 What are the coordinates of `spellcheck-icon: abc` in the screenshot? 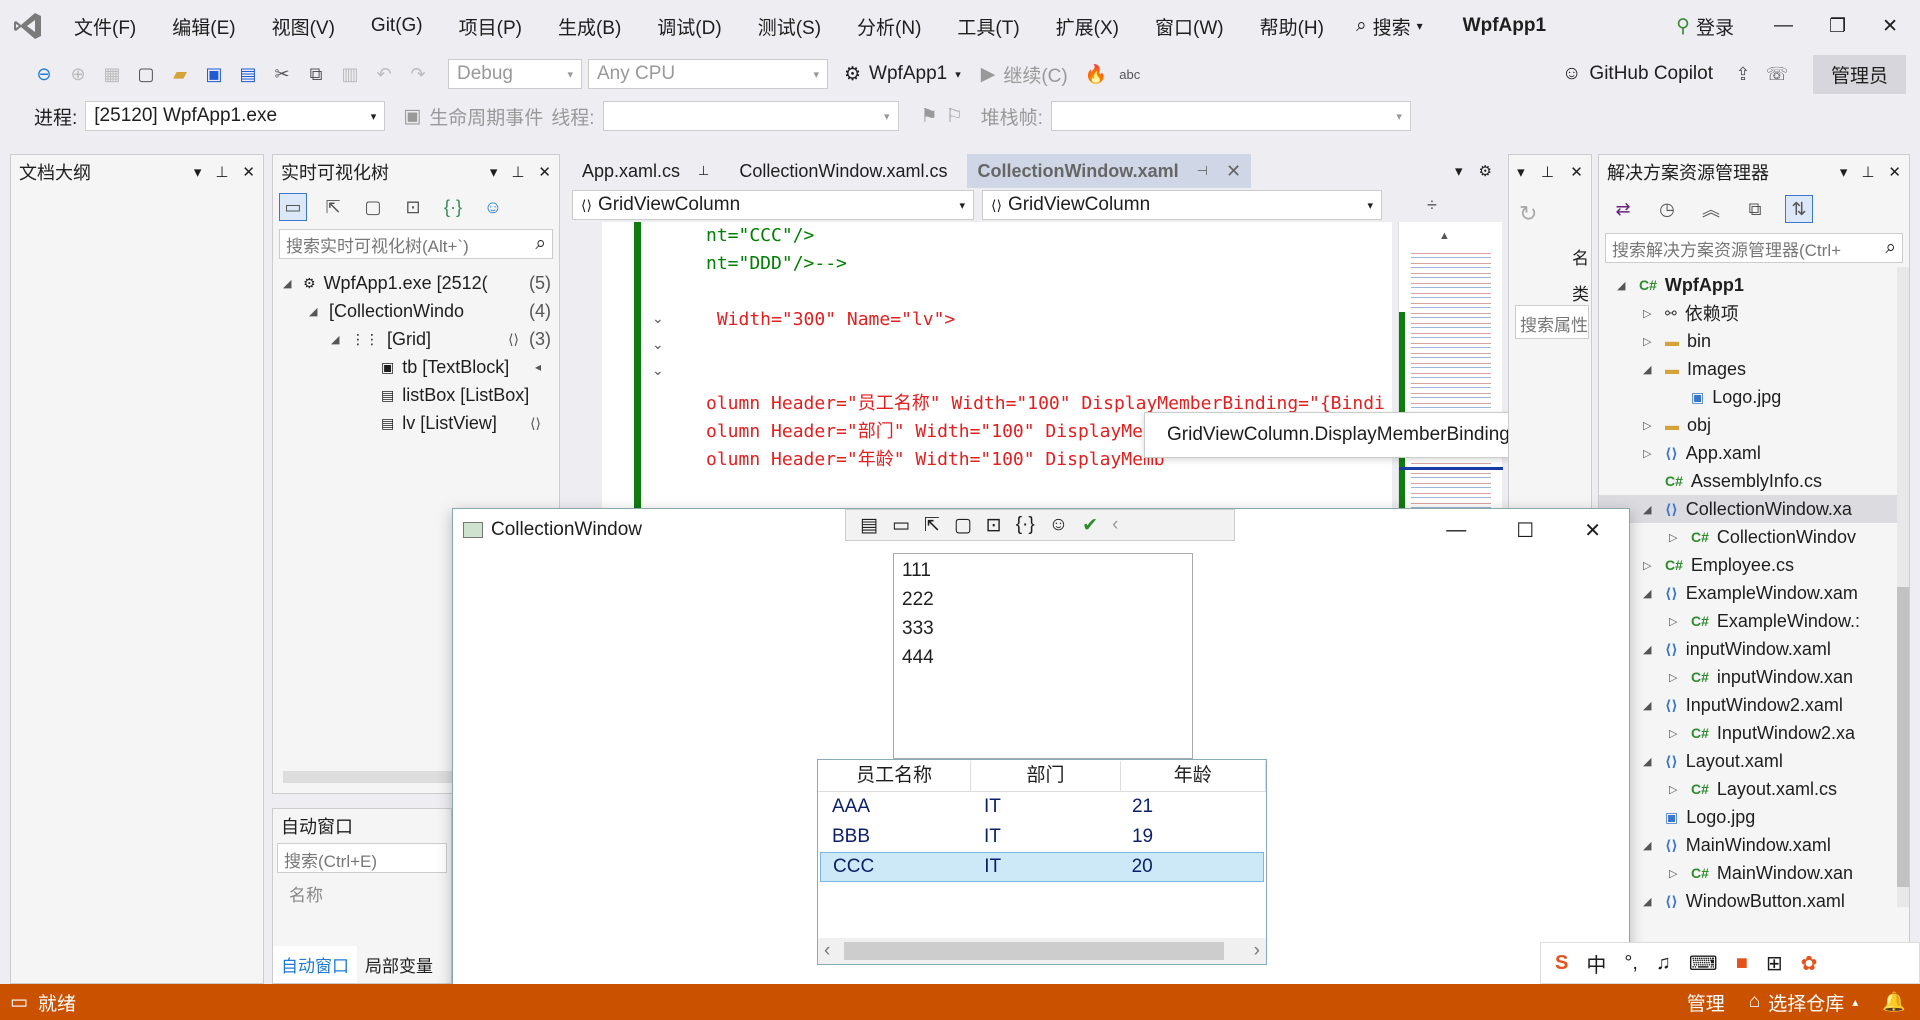 It's located at (1130, 74).